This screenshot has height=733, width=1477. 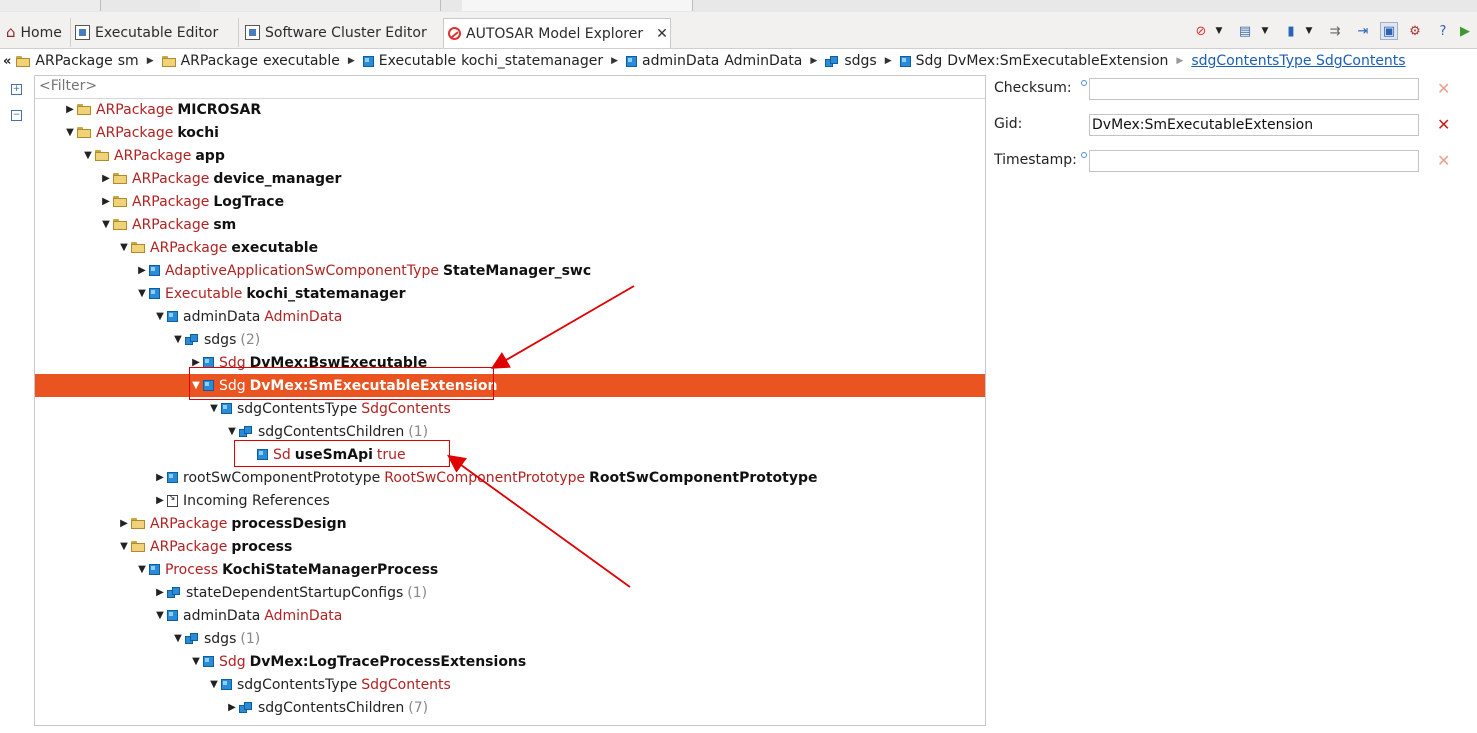 I want to click on annotation-arrows, so click(x=541, y=436).